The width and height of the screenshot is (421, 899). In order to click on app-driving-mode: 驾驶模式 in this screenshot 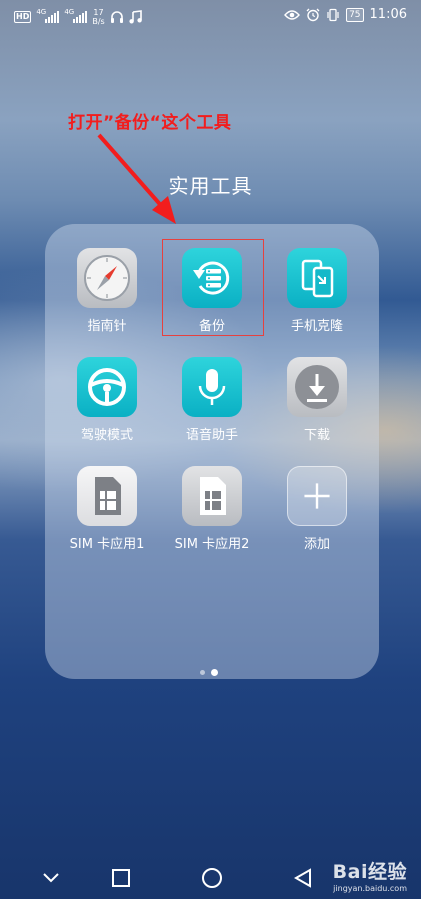, I will do `click(107, 400)`.